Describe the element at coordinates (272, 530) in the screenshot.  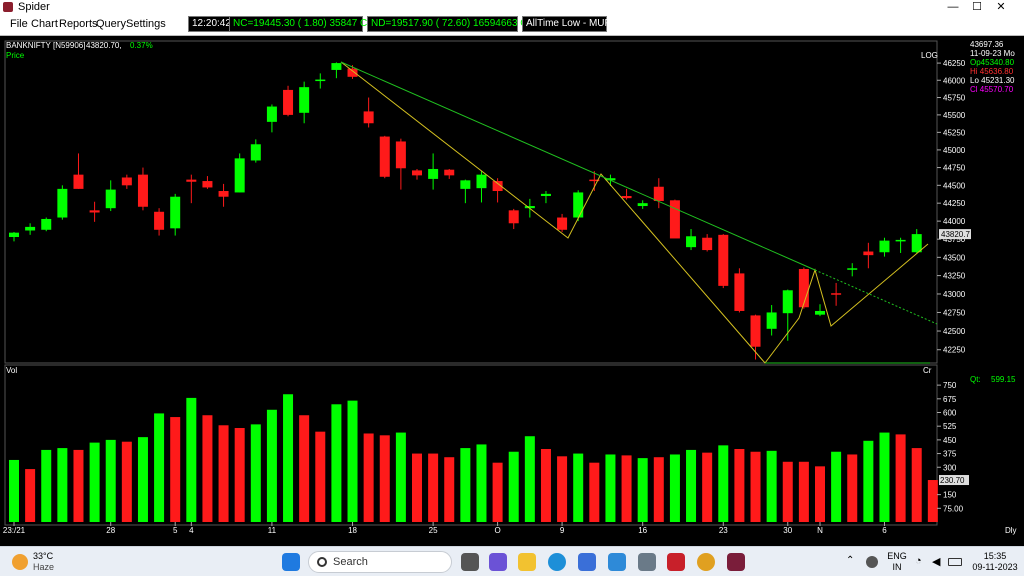
I see `date-axis-label: 11` at that location.